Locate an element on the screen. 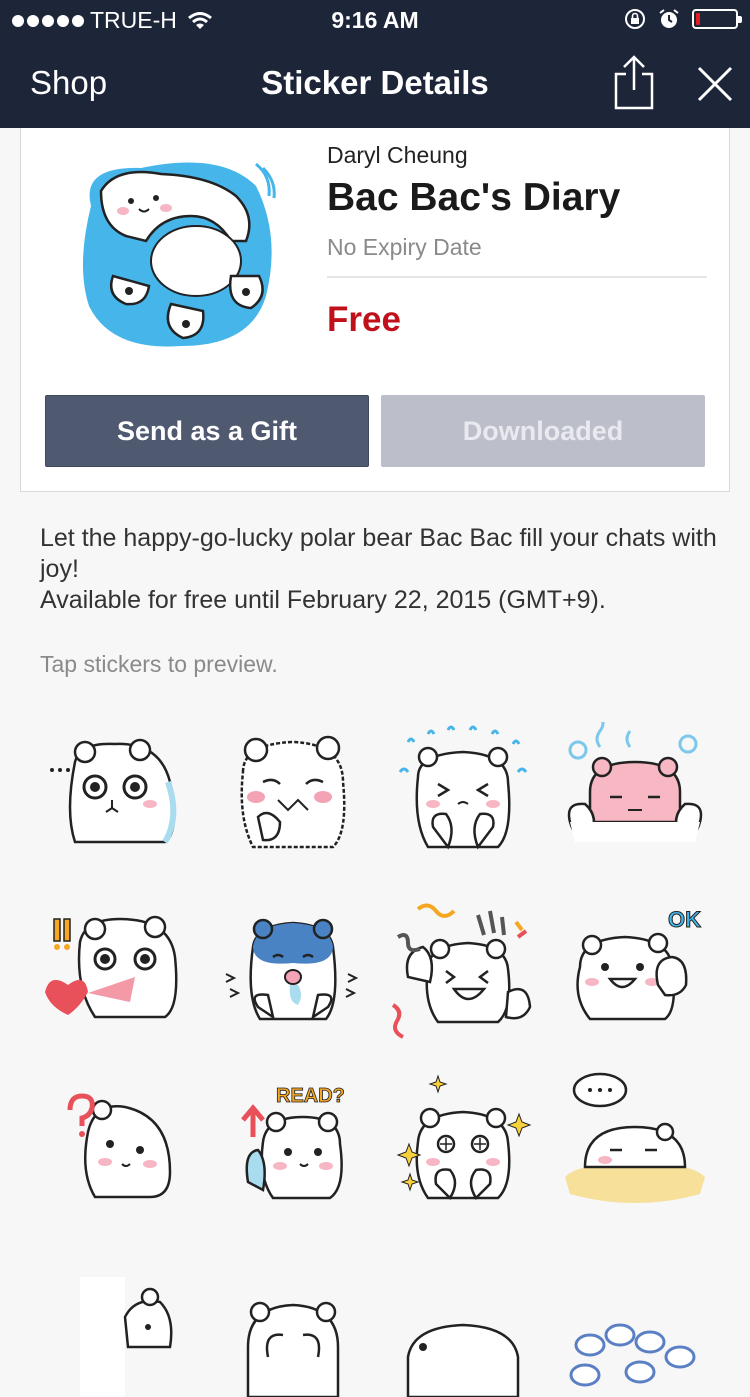  status-right is located at coordinates (683, 19).